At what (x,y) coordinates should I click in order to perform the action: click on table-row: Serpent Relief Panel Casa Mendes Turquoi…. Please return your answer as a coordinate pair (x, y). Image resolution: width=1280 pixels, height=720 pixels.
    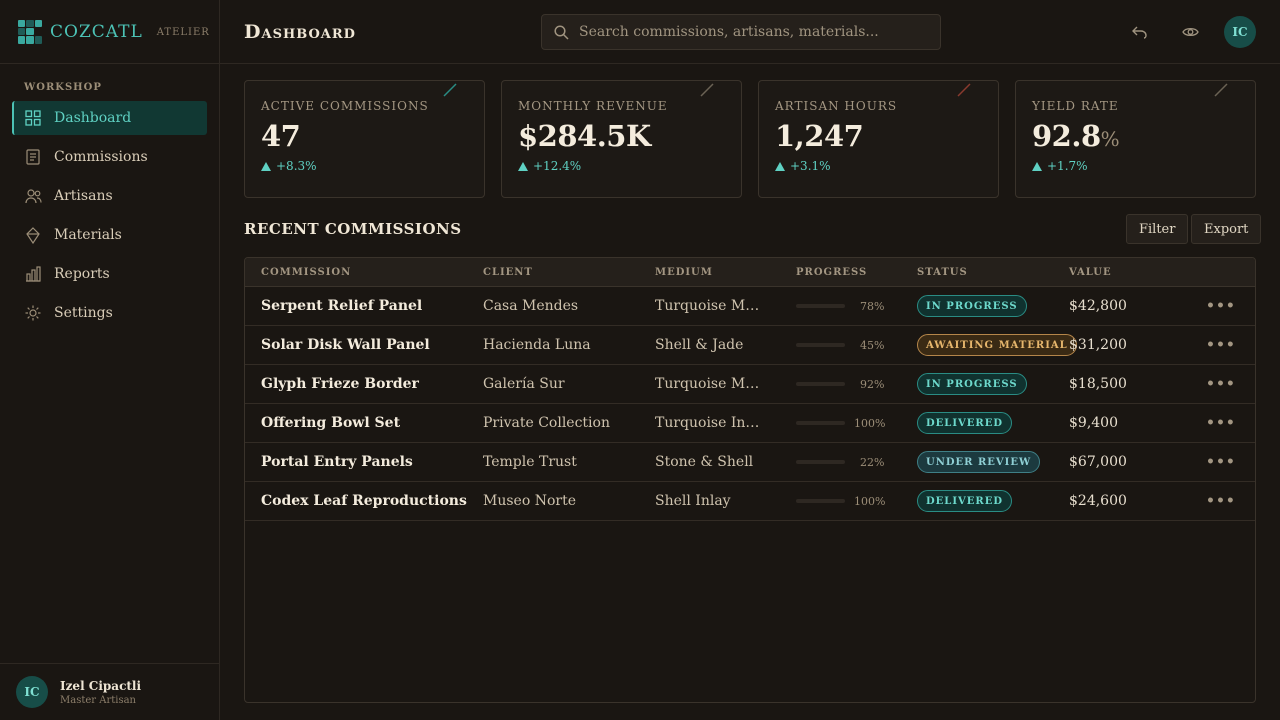
    Looking at the image, I should click on (750, 306).